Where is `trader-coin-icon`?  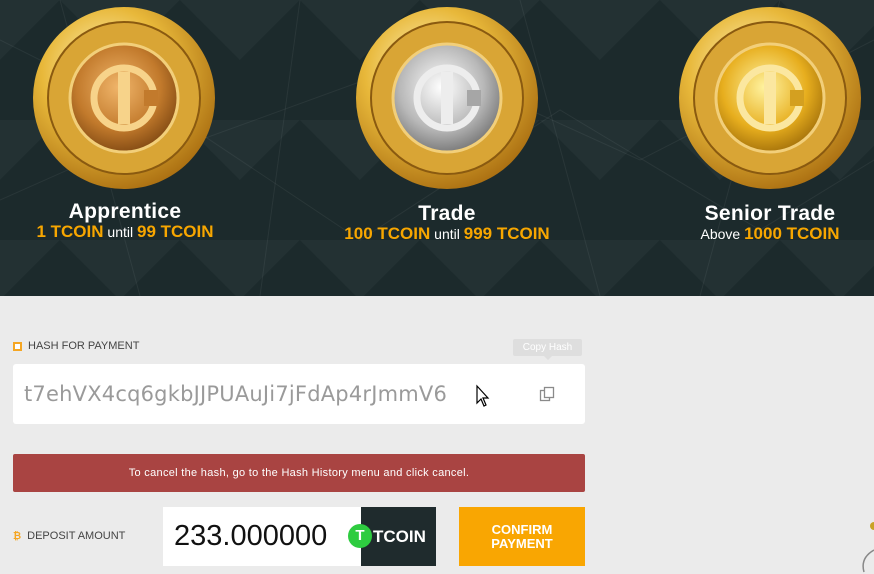
trader-coin-icon is located at coordinates (447, 98).